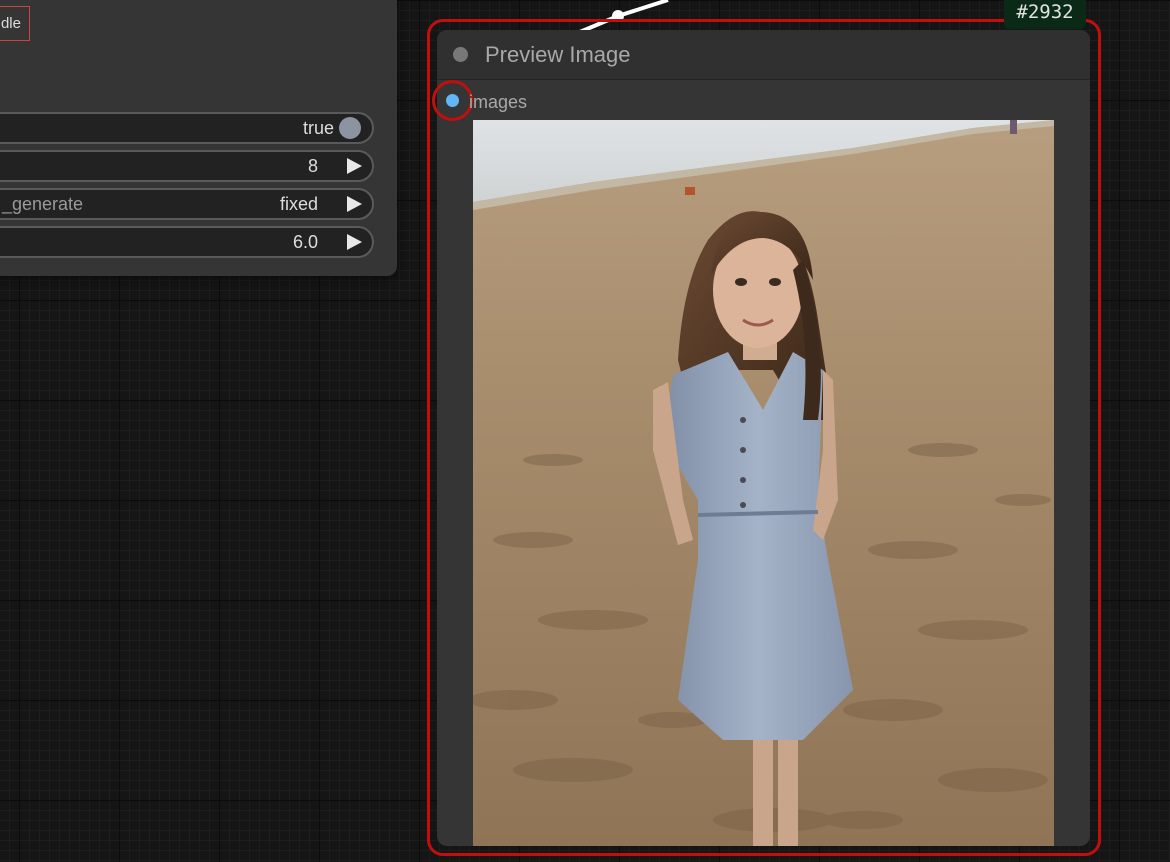 The width and height of the screenshot is (1170, 862). Describe the element at coordinates (763, 55) in the screenshot. I see `node-title-bar: Preview Image` at that location.